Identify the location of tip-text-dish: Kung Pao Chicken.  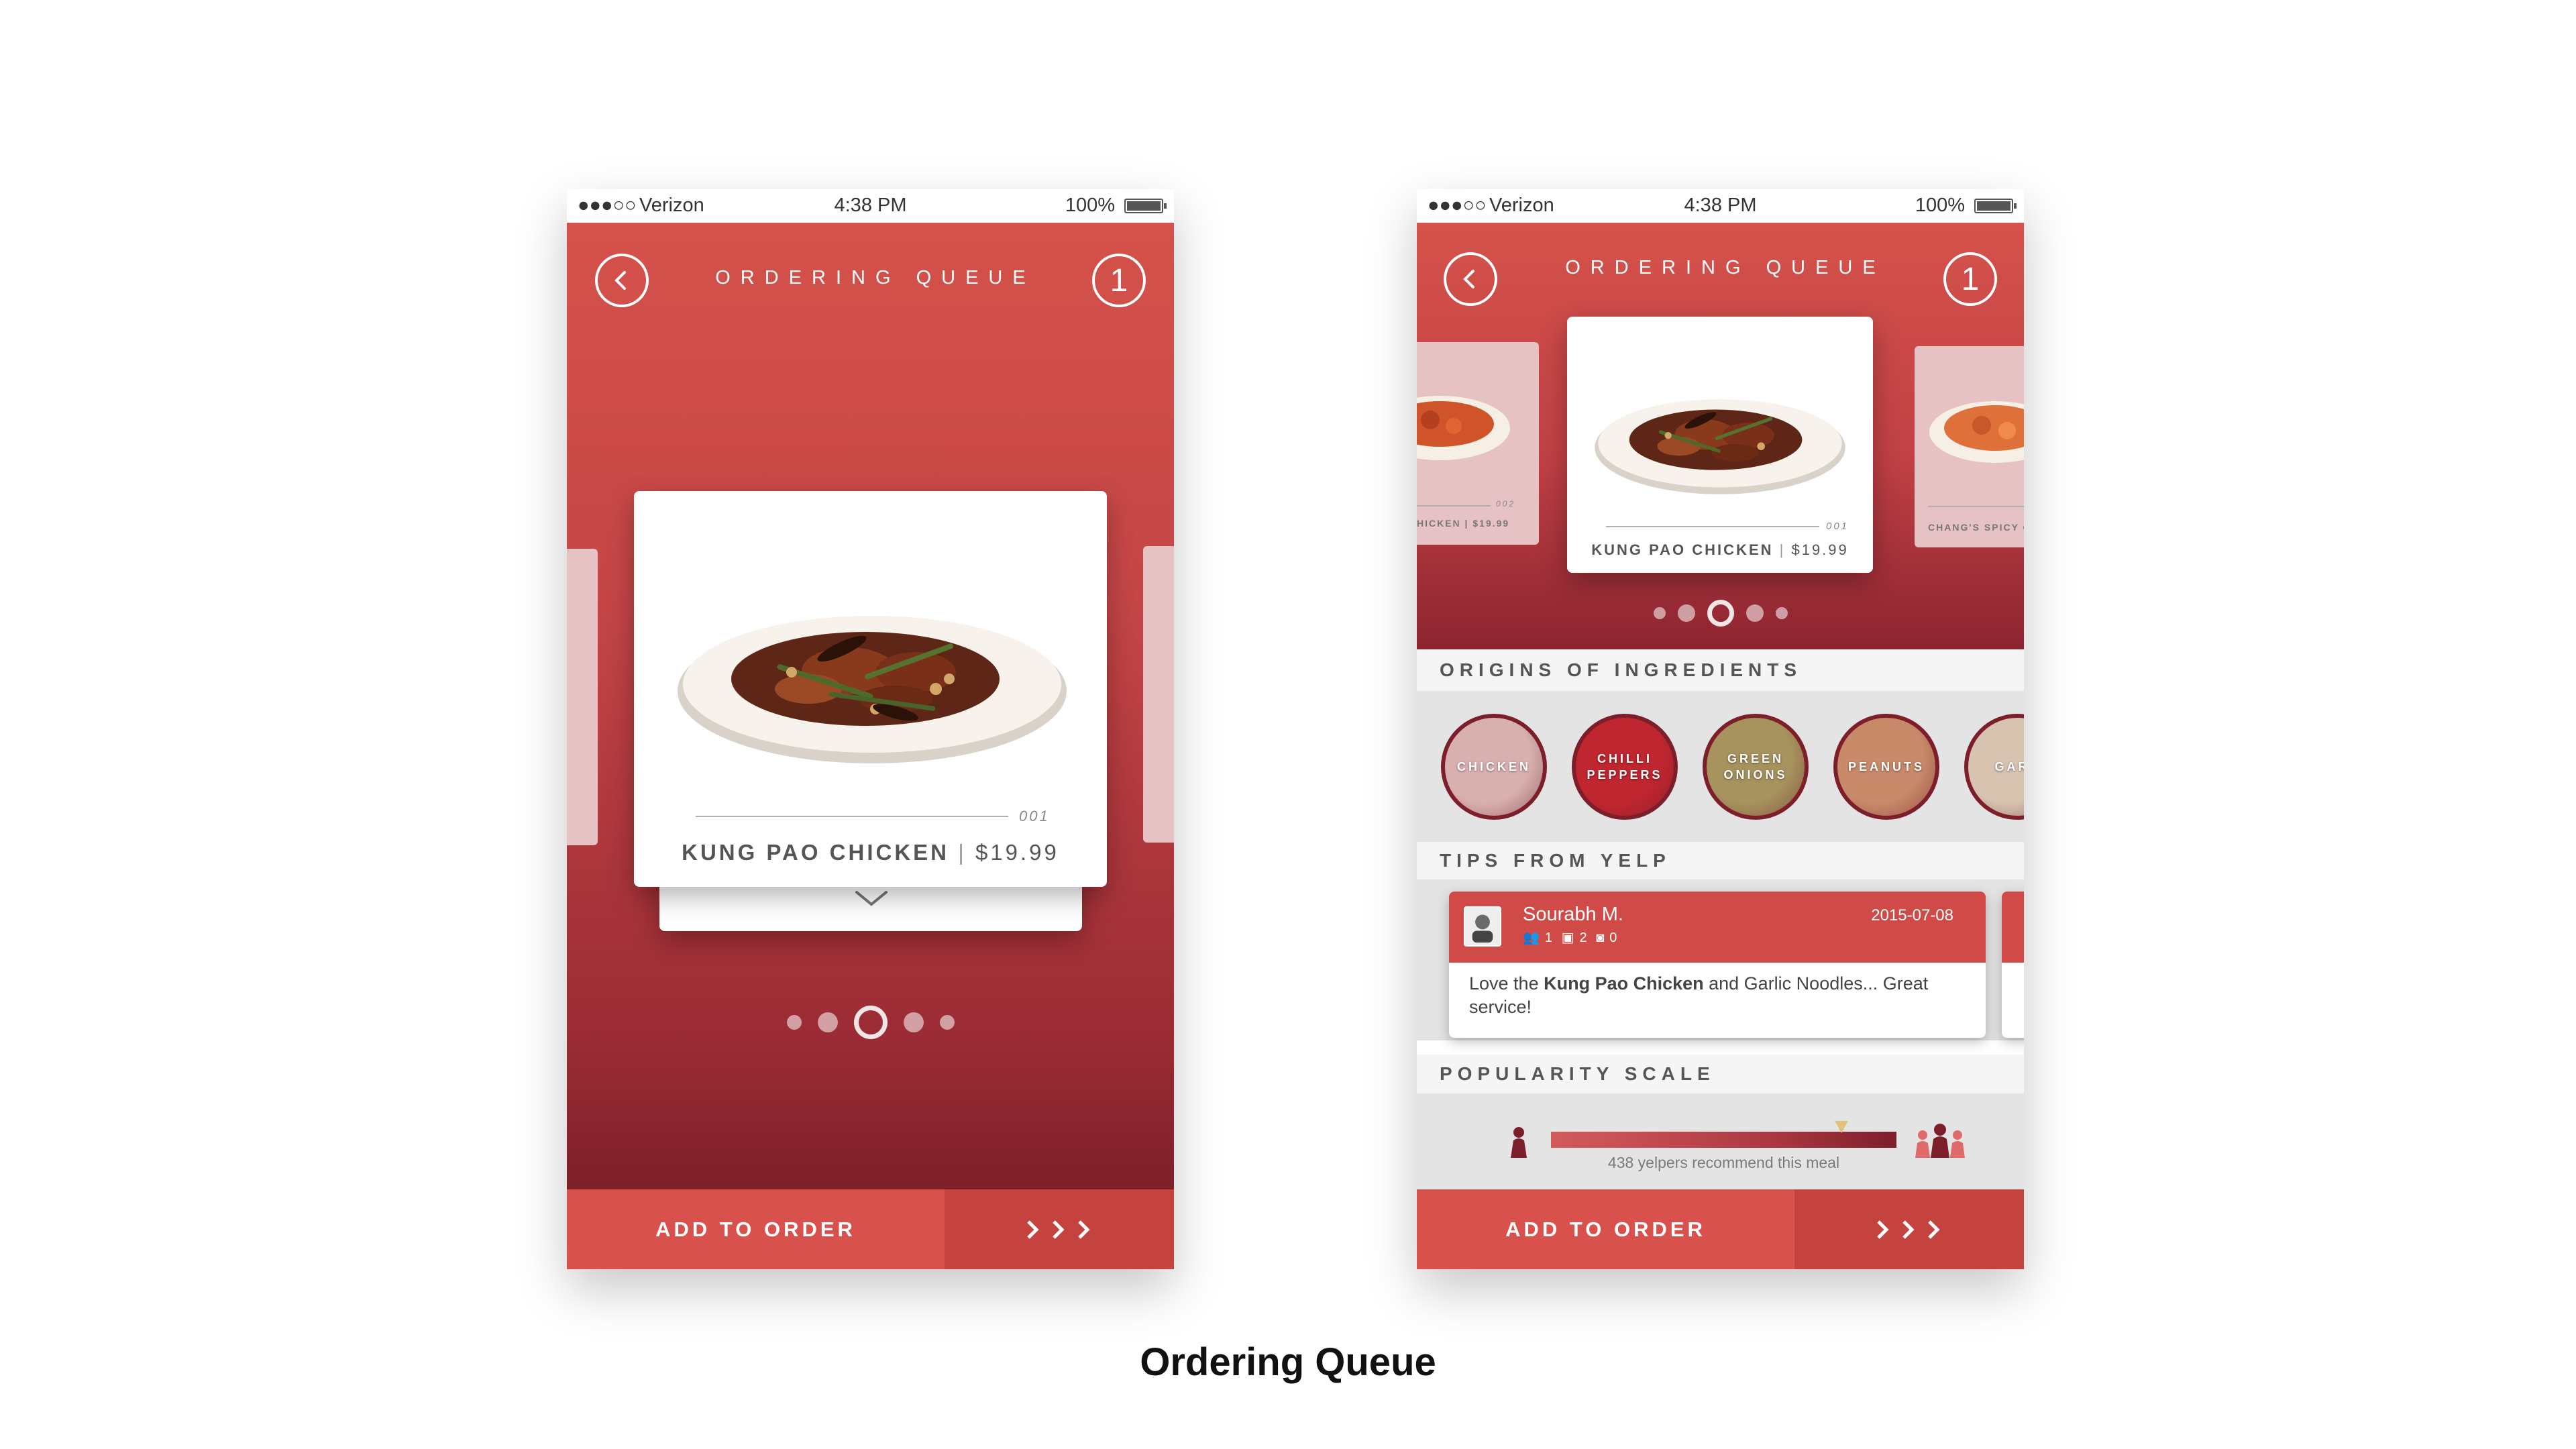
(1624, 983).